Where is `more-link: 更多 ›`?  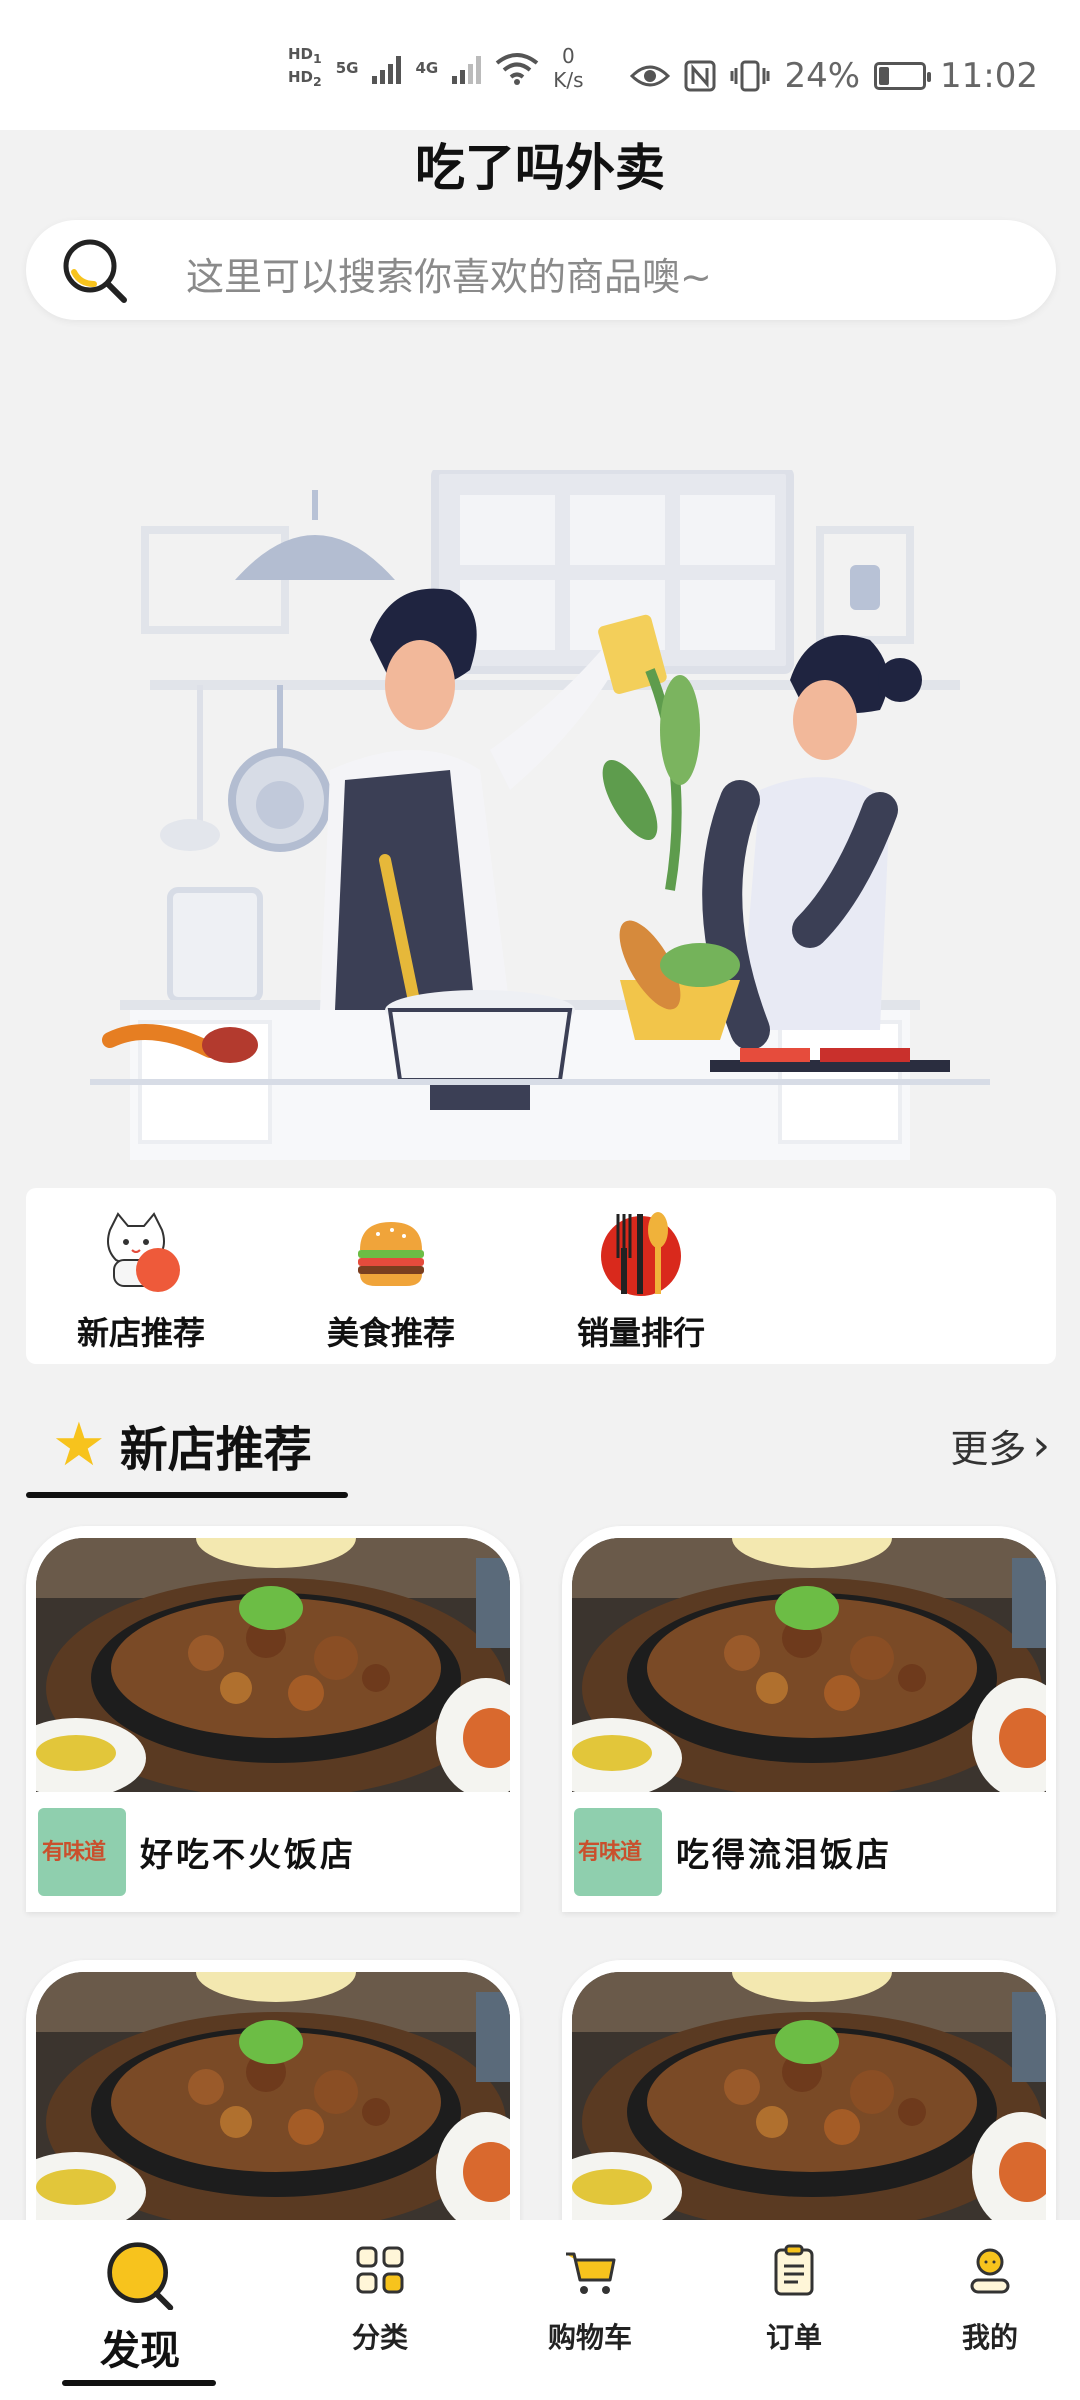
more-link: 更多 › is located at coordinates (1000, 1445).